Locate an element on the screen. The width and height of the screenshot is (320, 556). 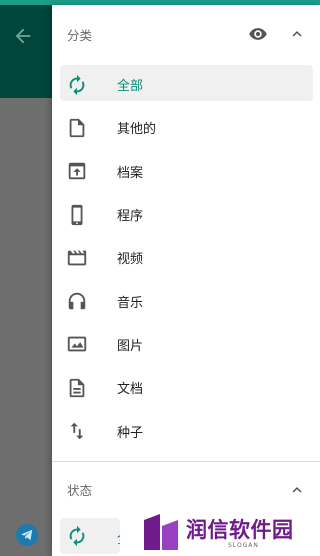
category-label: 种子 is located at coordinates (130, 433).